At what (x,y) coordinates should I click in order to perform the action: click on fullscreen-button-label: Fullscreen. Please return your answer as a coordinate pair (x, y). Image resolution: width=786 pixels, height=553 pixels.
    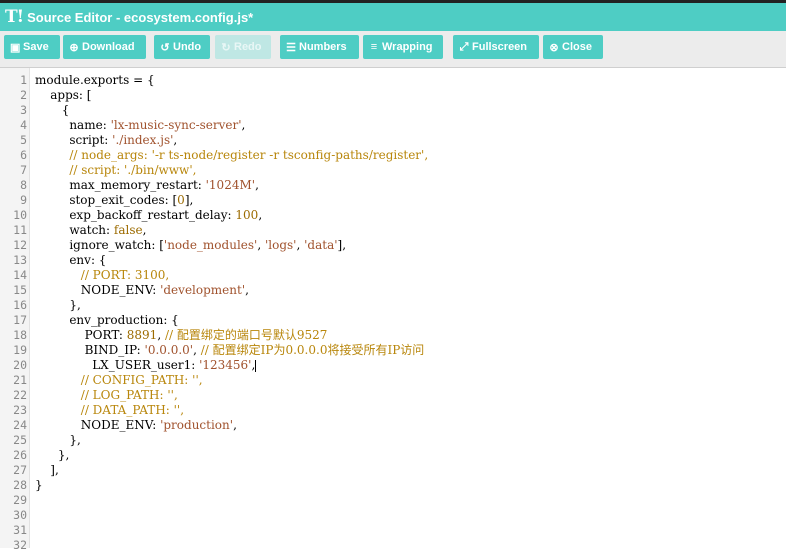
    Looking at the image, I should click on (500, 47).